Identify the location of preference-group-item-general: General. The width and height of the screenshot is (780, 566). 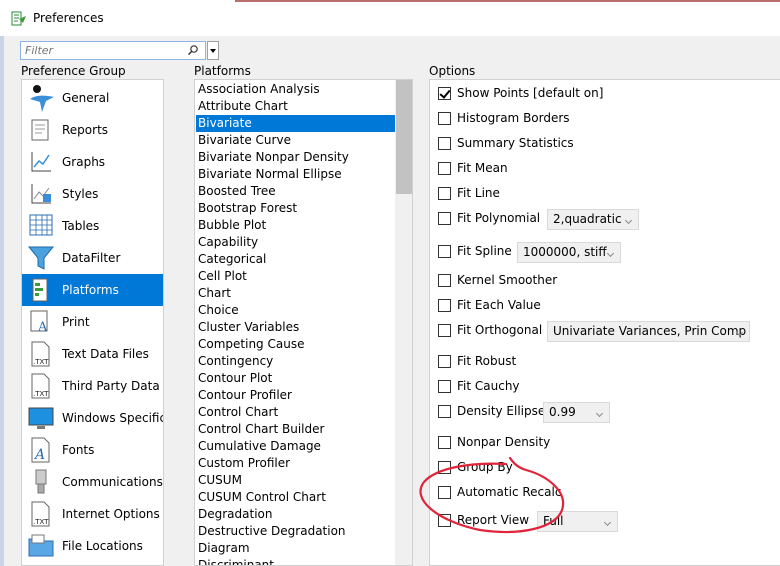
(92, 98).